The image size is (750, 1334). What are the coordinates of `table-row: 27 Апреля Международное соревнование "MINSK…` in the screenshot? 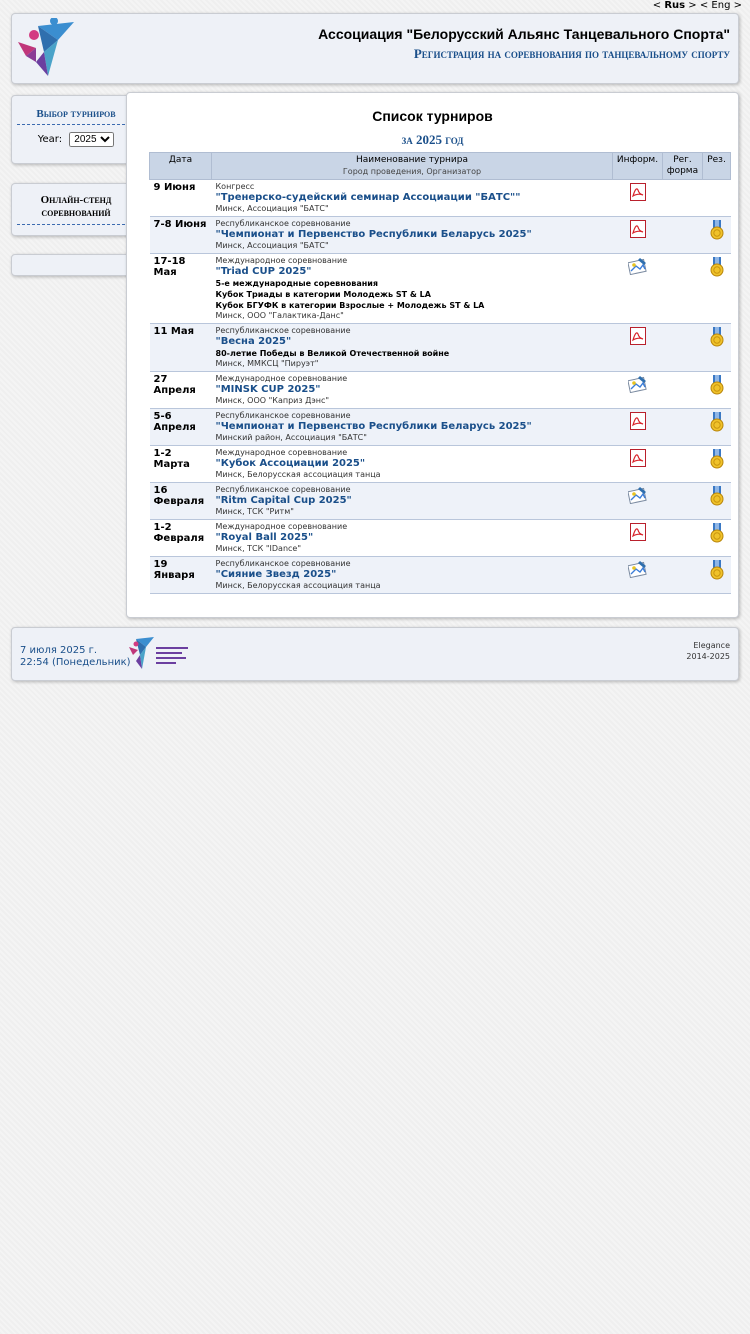 It's located at (440, 390).